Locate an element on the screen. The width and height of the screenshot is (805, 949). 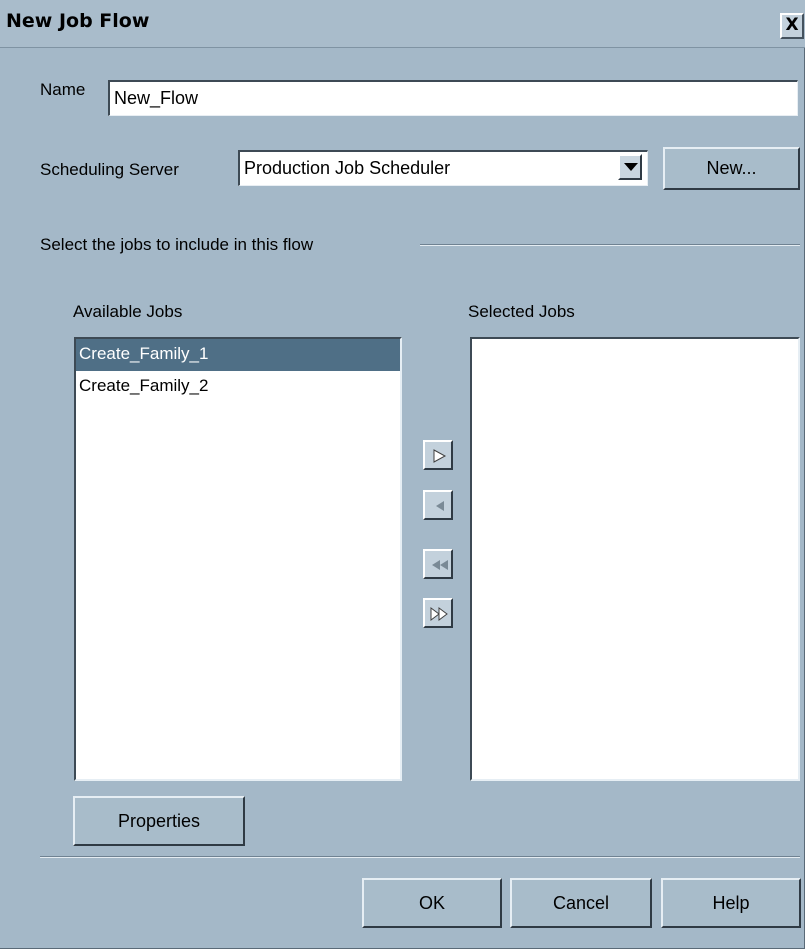
title-bar: New Job Flow X is located at coordinates (402, 24).